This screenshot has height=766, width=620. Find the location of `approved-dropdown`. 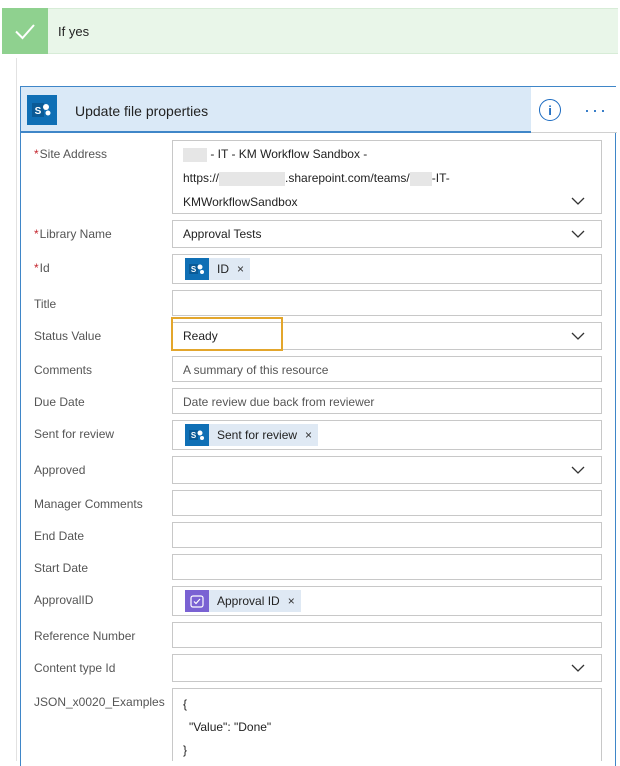

approved-dropdown is located at coordinates (387, 470).